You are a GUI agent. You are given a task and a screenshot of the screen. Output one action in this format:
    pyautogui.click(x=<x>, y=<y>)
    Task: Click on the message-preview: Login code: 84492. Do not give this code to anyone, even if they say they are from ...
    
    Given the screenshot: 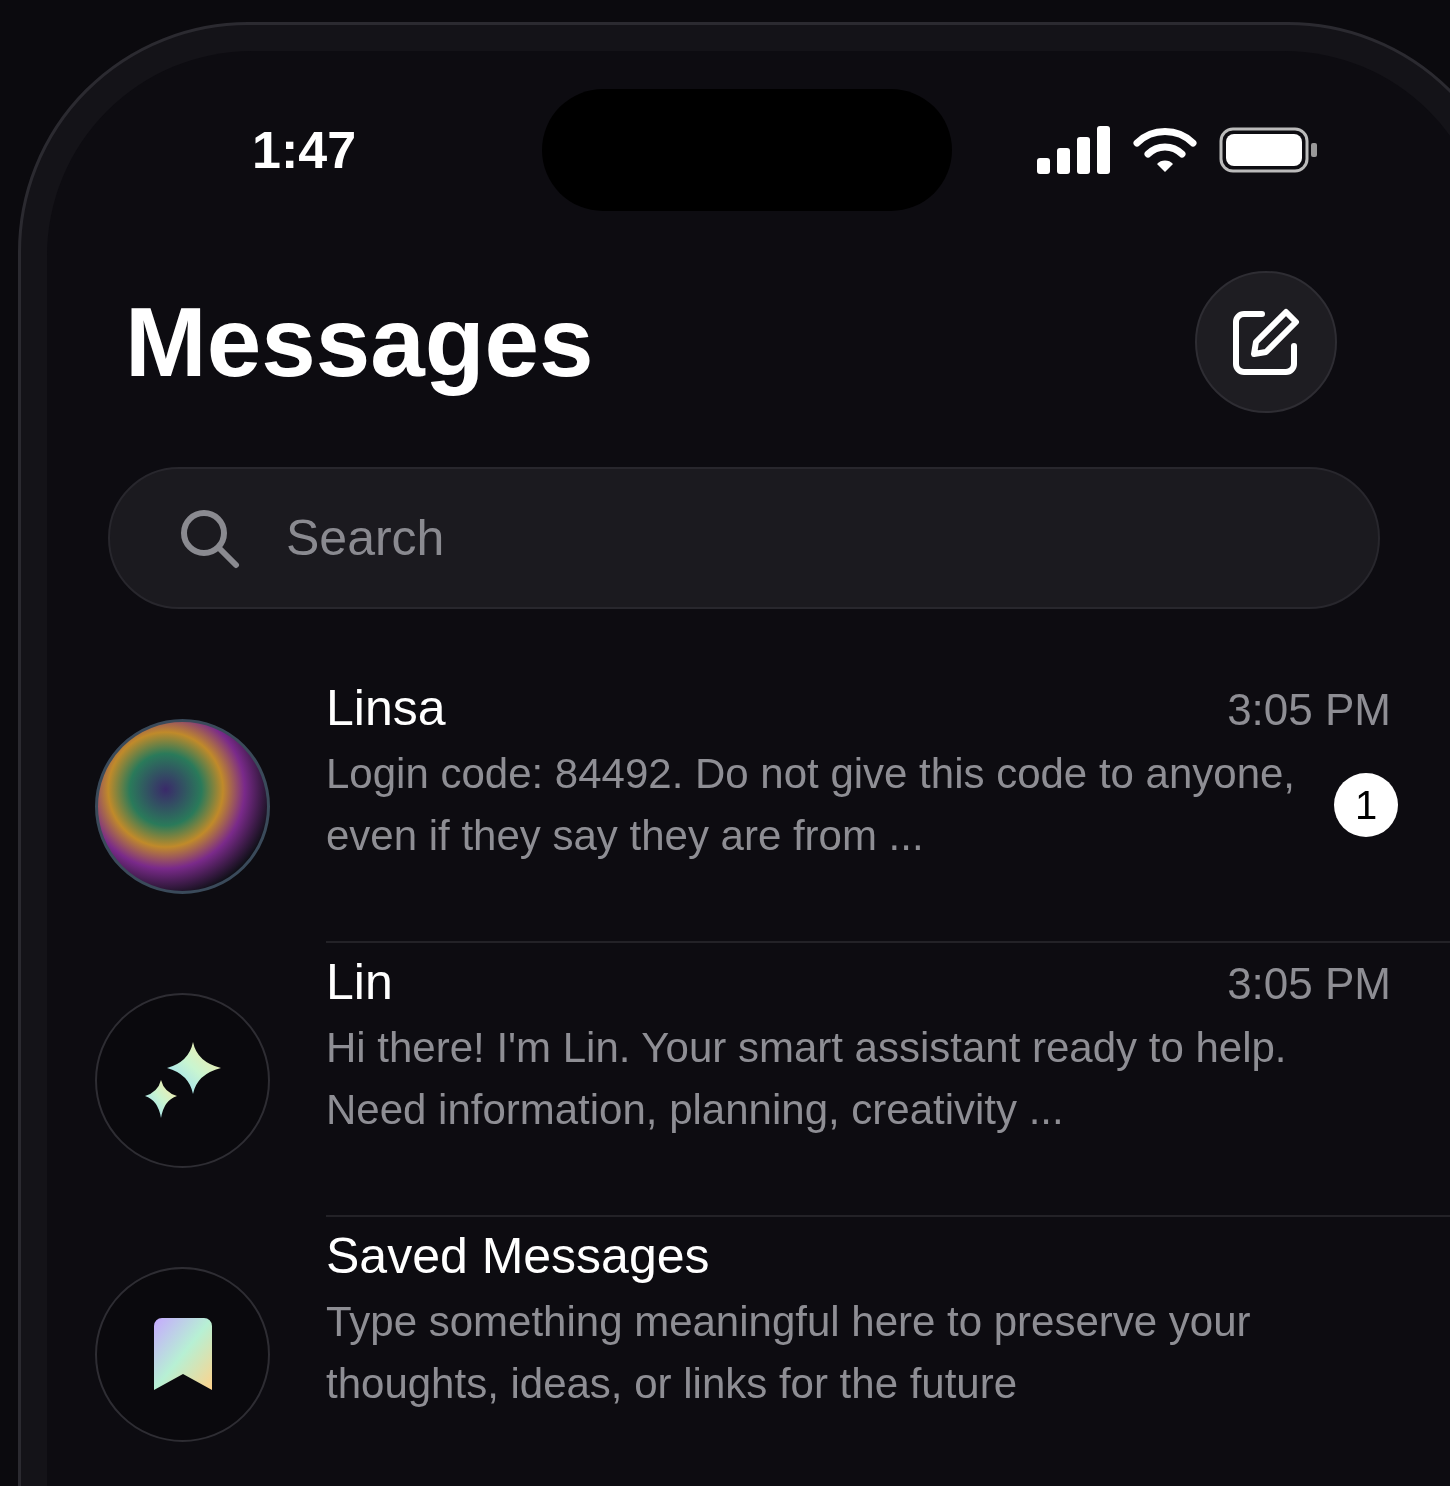 What is the action you would take?
    pyautogui.click(x=811, y=805)
    